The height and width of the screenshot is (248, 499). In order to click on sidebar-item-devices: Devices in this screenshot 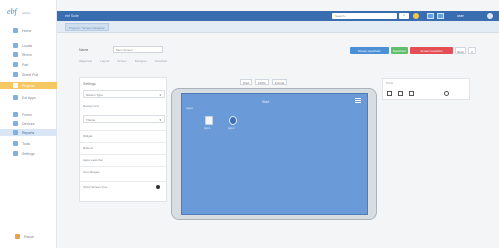, I will do `click(28, 123)`.